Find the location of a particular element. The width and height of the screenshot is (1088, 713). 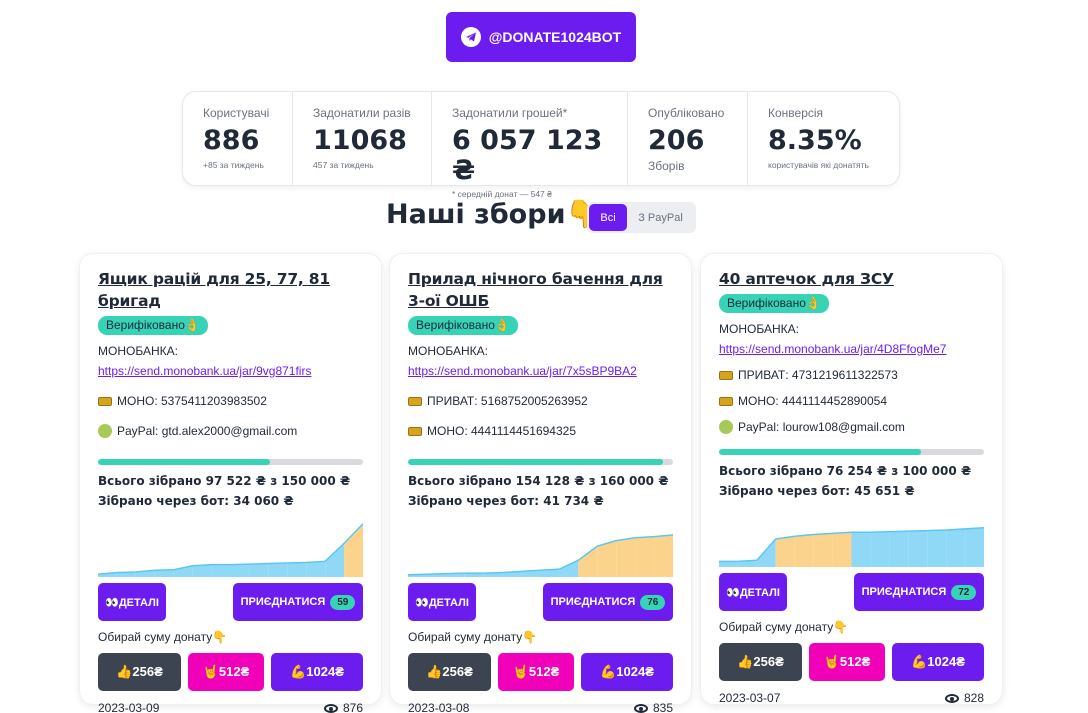

donations-chart is located at coordinates (851, 547).